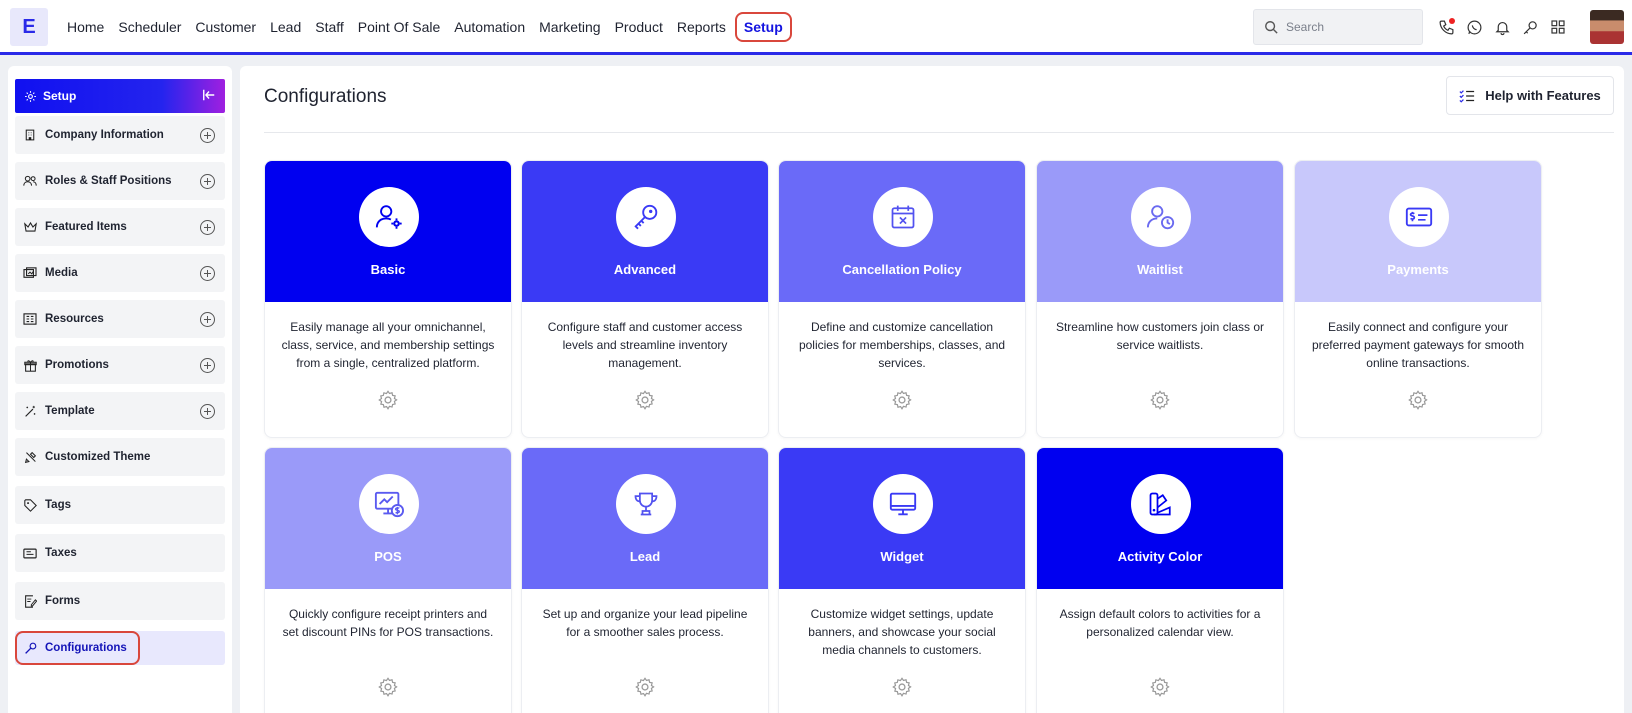  I want to click on sidebar-item-tags: Tags, so click(120, 505).